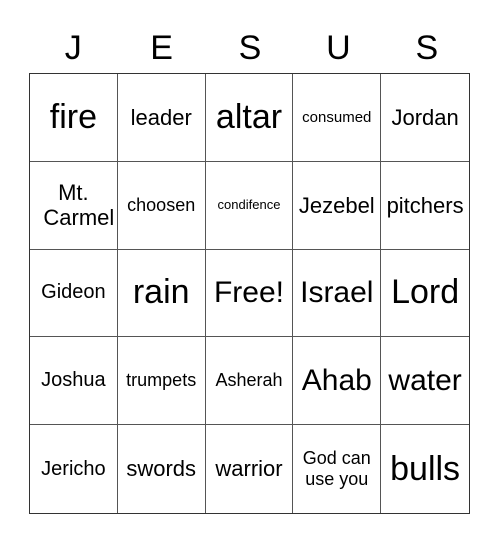 This screenshot has height=544, width=500. I want to click on cell-label: altar, so click(249, 116).